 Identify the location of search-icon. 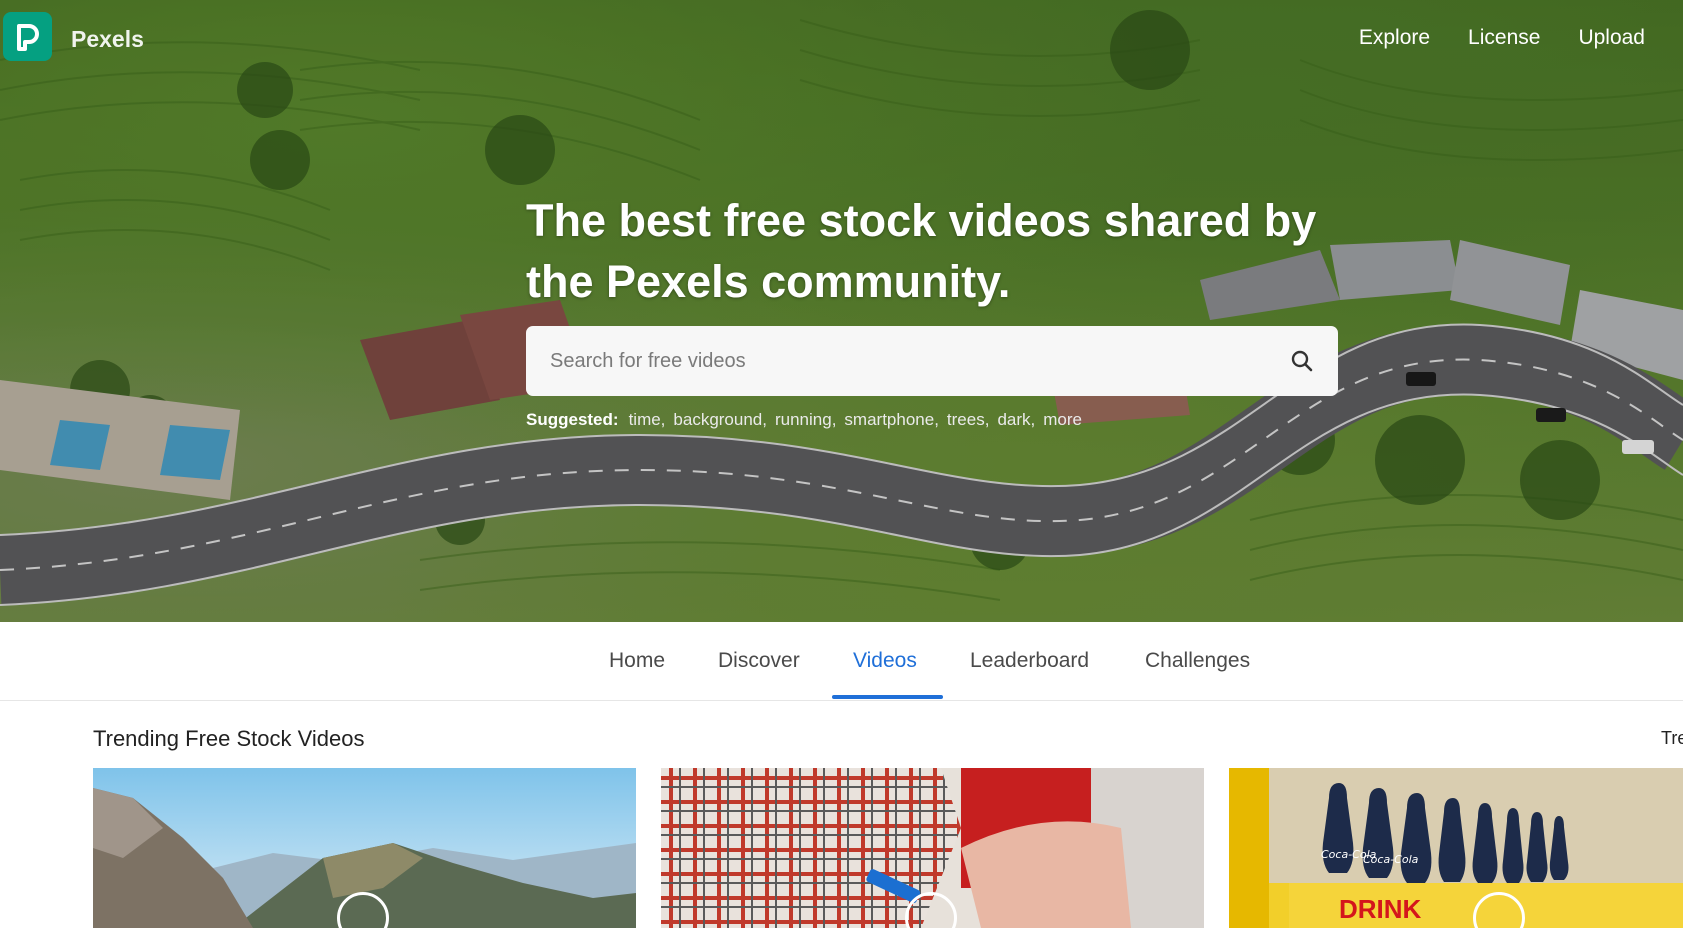
(1302, 361).